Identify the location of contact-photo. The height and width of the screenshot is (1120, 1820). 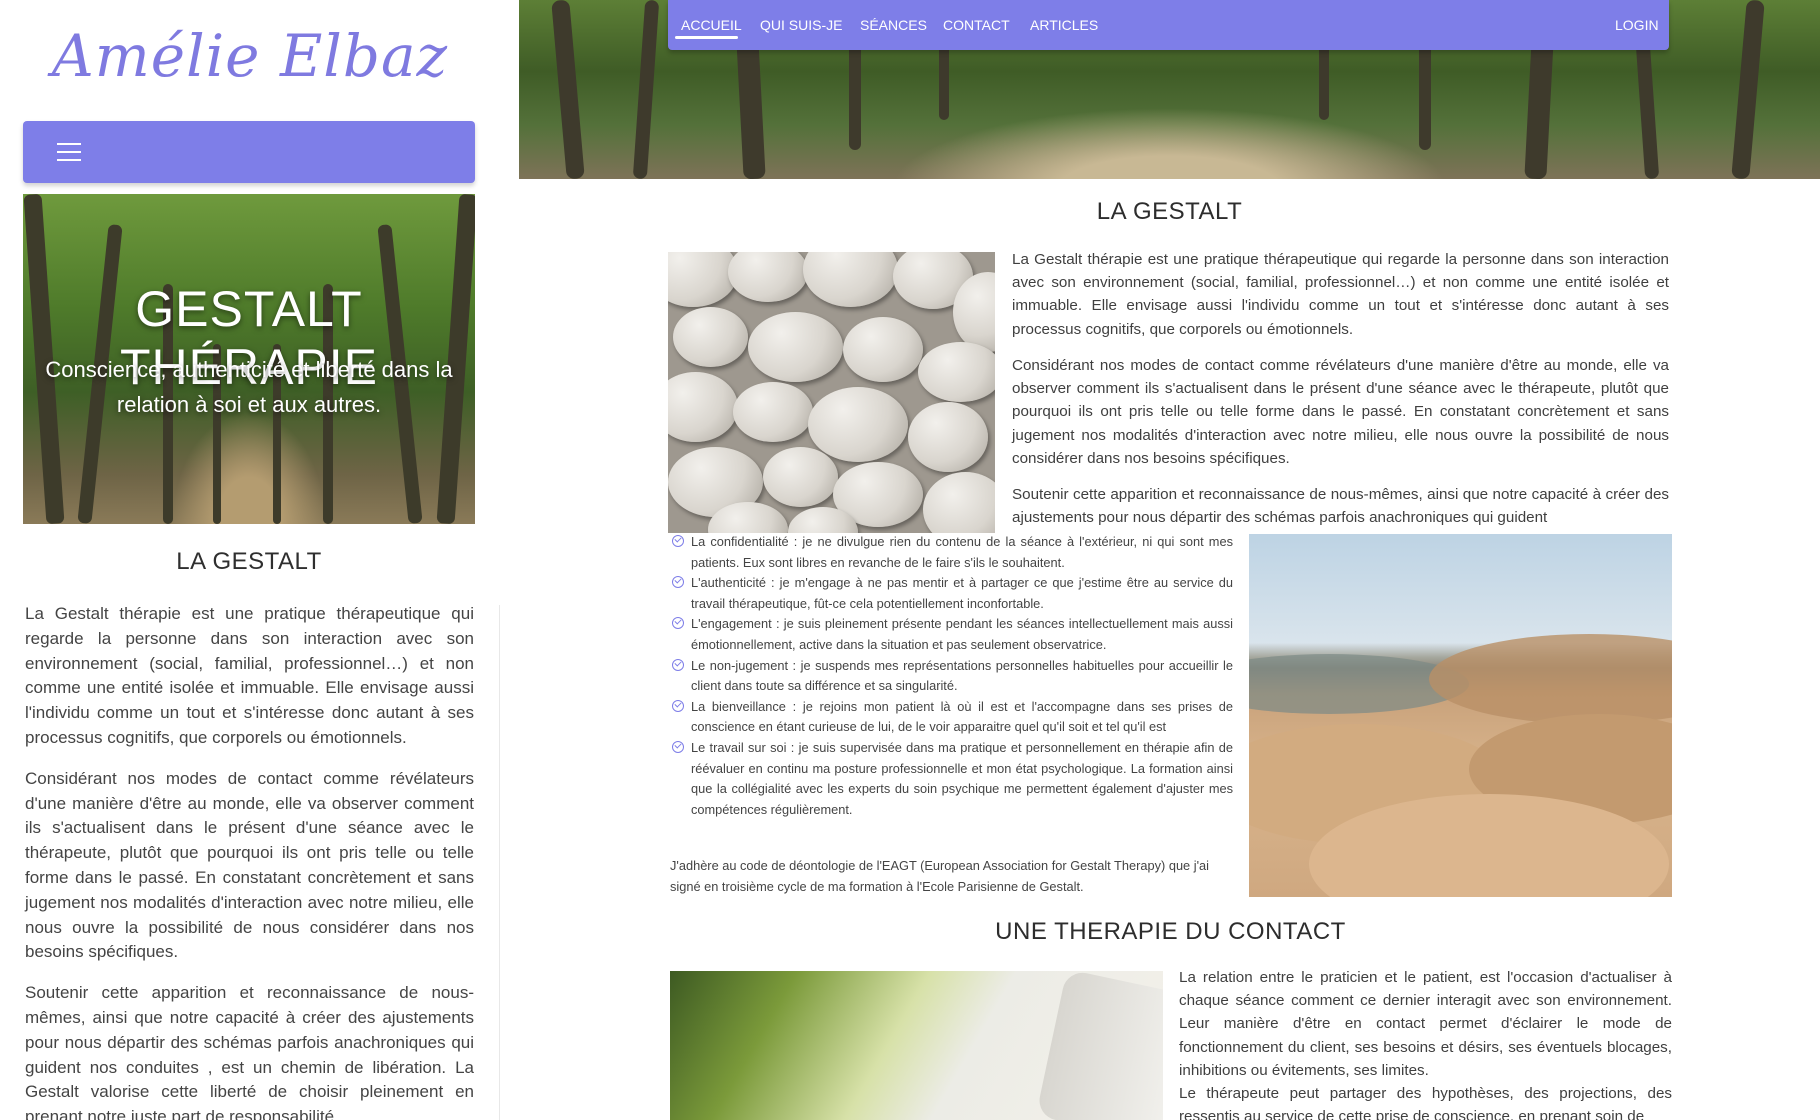
(916, 1045).